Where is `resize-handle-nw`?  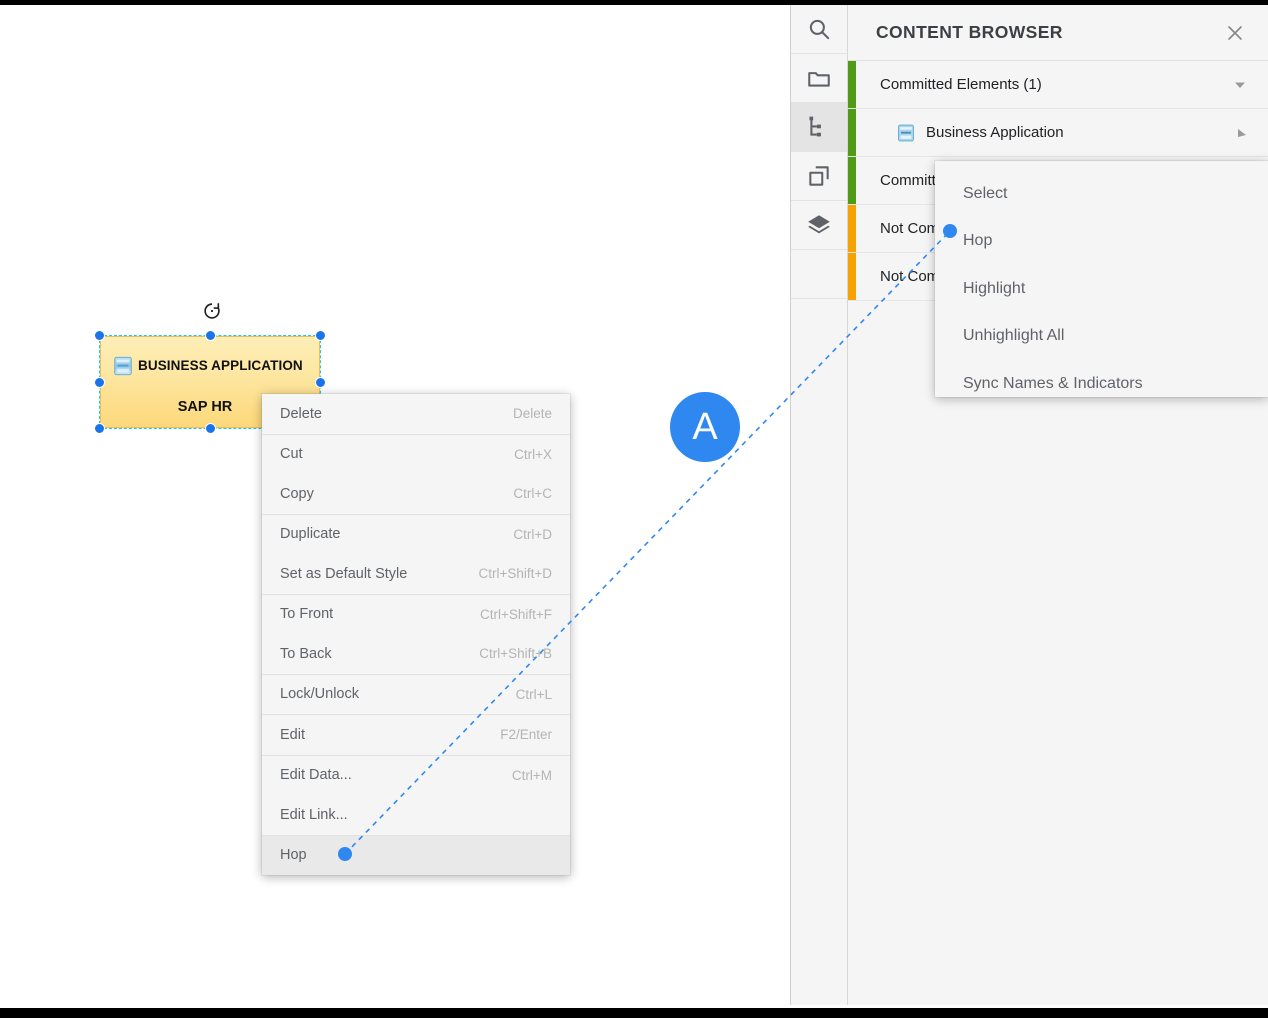
resize-handle-nw is located at coordinates (99, 335).